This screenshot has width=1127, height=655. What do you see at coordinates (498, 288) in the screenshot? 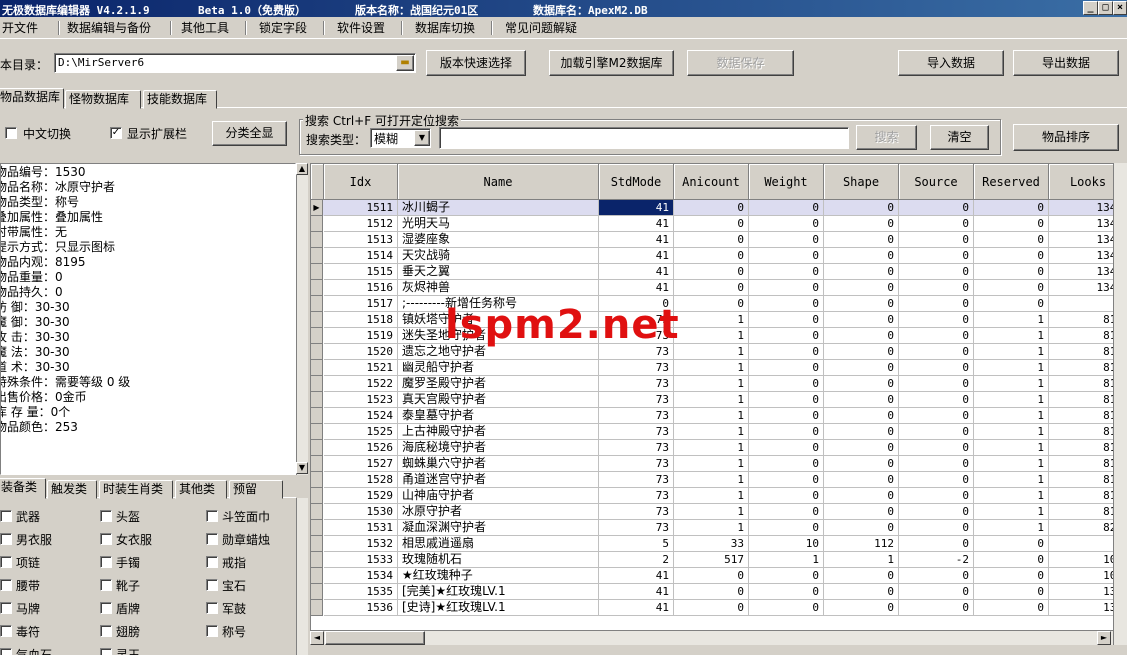
I see `table-cell: 灰烬神兽` at bounding box center [498, 288].